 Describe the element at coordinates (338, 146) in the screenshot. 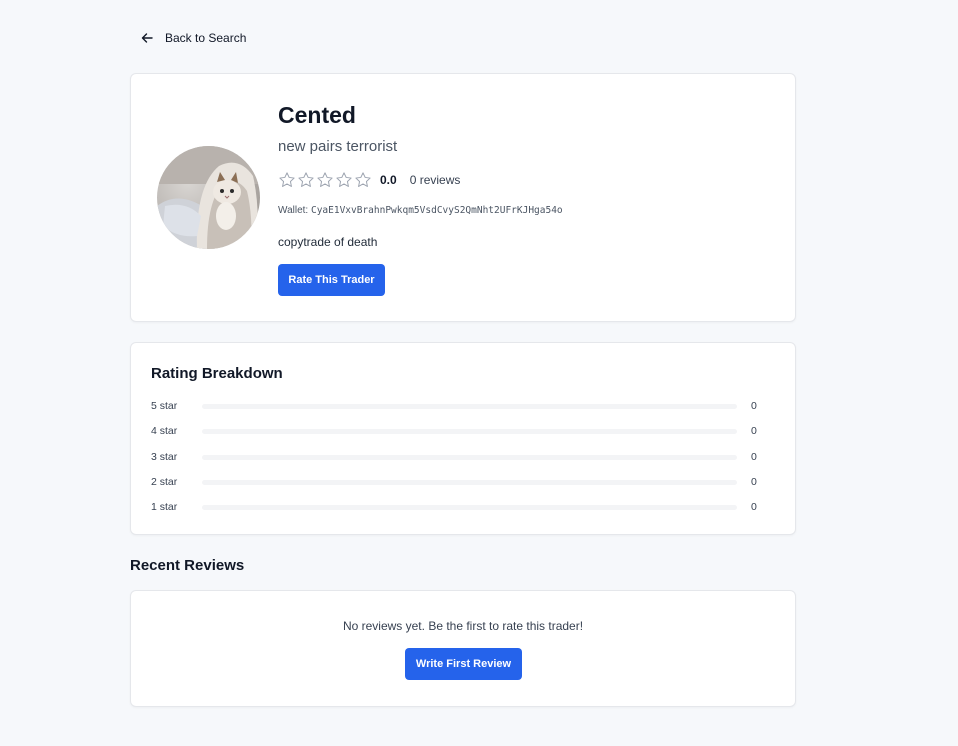

I see `trader-tagline: new pairs terrorist` at that location.